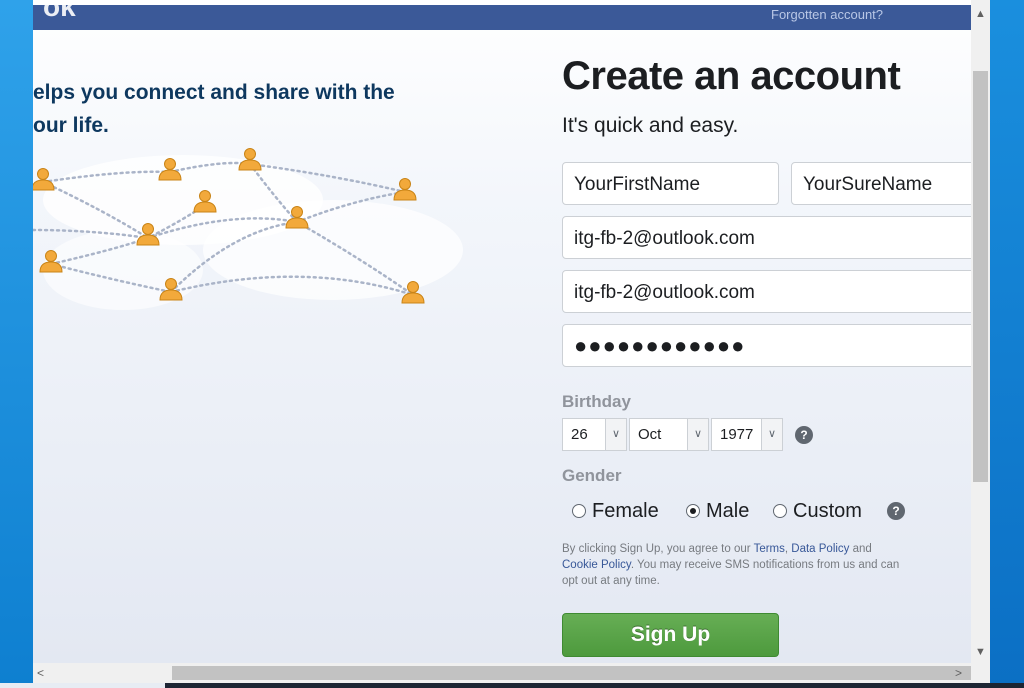 The image size is (1024, 688). Describe the element at coordinates (16, 344) in the screenshot. I see `desktop-background-left` at that location.